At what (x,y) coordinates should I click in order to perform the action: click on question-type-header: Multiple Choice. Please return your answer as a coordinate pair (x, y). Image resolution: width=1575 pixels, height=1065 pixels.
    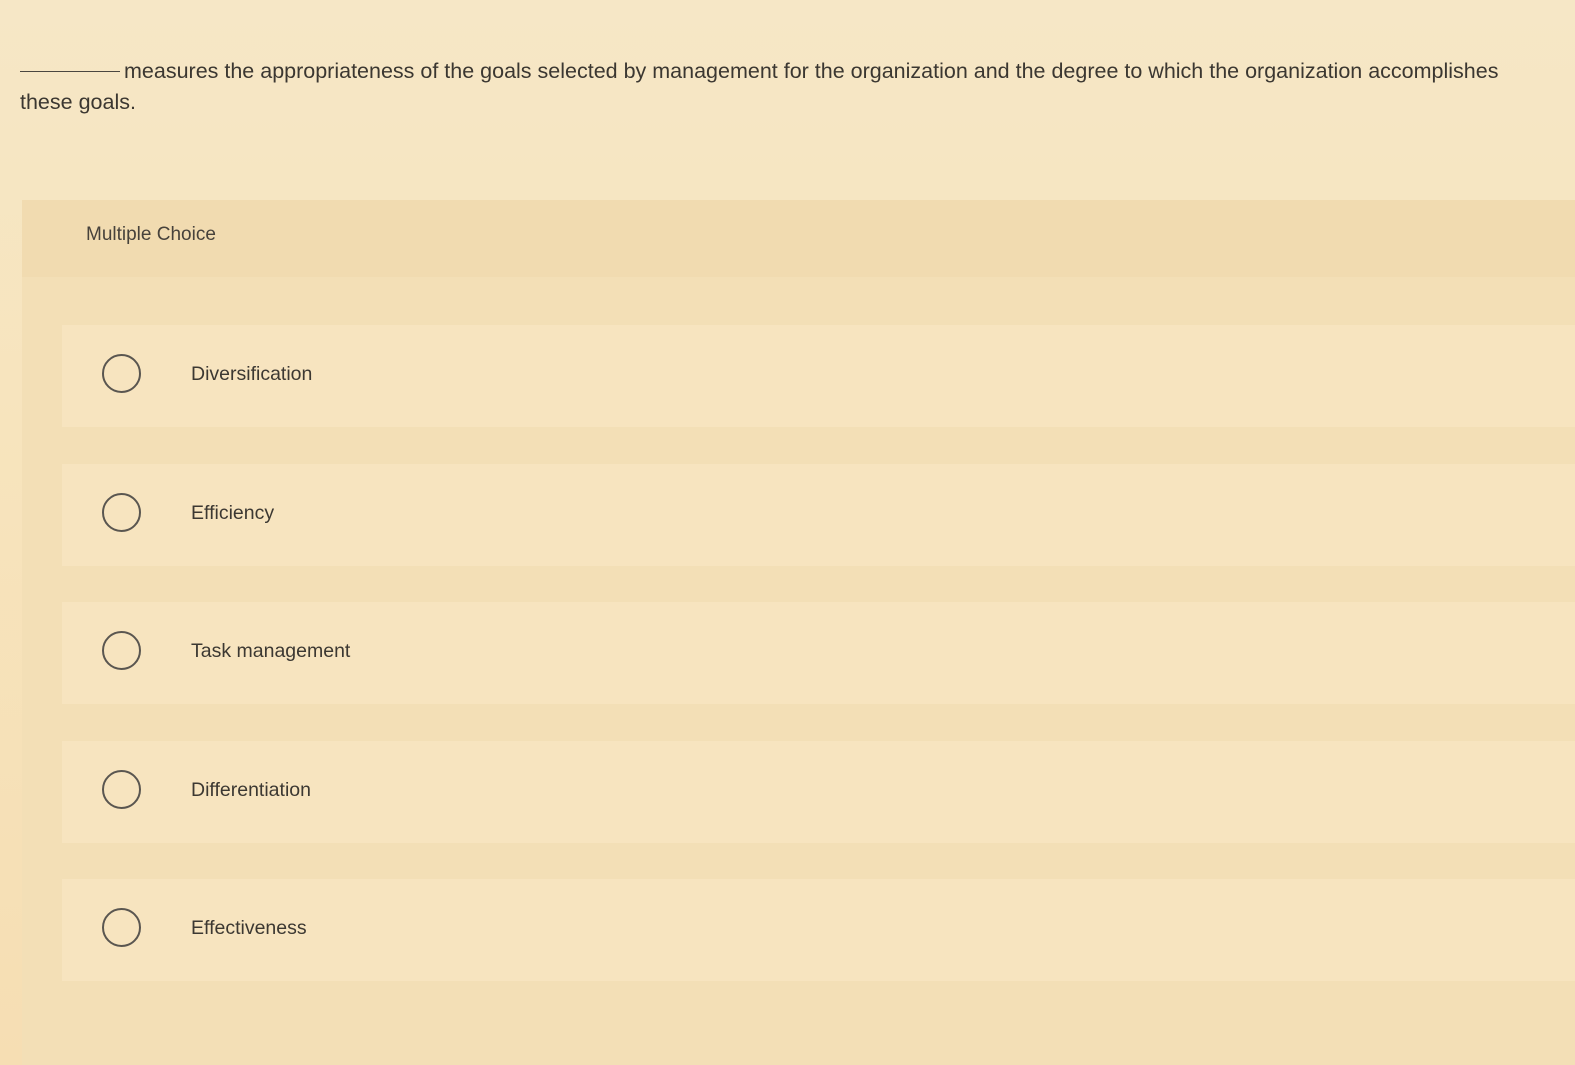
    Looking at the image, I should click on (798, 238).